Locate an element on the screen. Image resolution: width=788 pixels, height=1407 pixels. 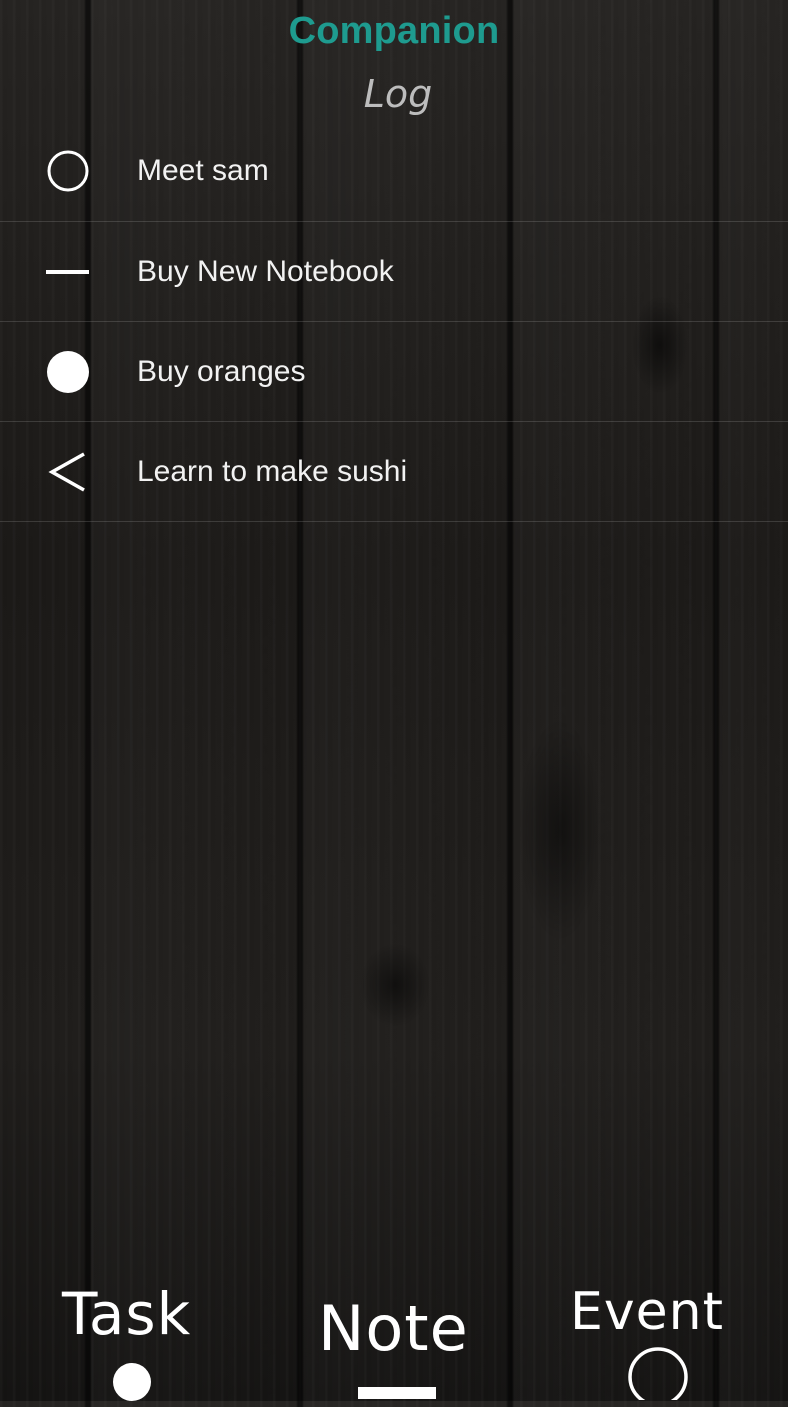
log-item-label: Buy oranges is located at coordinates (221, 371).